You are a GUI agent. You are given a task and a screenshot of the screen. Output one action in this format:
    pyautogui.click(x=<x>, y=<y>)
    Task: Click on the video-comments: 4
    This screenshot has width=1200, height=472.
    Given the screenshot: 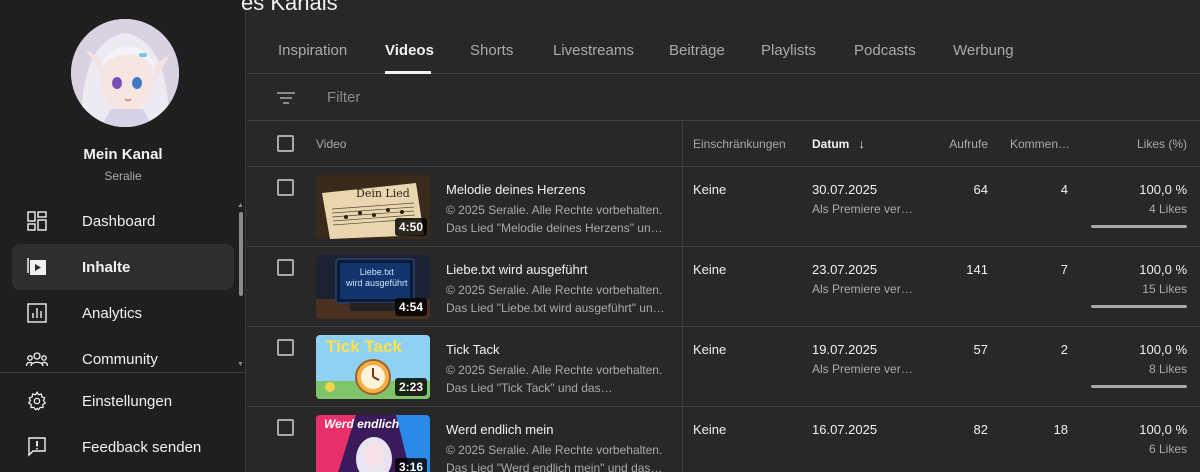 What is the action you would take?
    pyautogui.click(x=1064, y=189)
    